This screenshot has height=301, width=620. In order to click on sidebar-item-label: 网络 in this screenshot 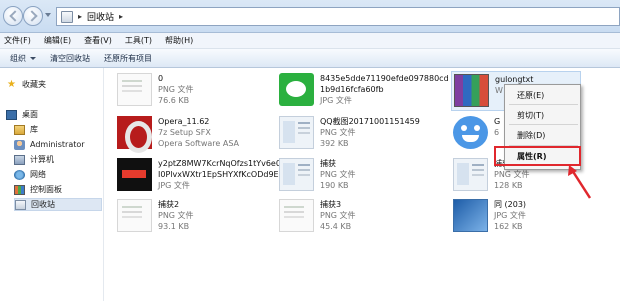, I will do `click(38, 174)`.